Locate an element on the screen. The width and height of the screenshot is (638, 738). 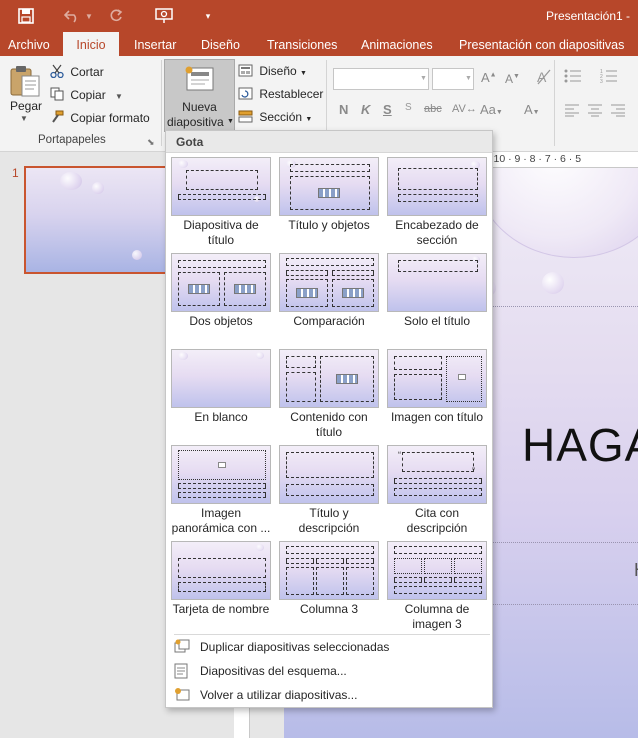
slide-subtitle-text: H is located at coordinates (636, 570).